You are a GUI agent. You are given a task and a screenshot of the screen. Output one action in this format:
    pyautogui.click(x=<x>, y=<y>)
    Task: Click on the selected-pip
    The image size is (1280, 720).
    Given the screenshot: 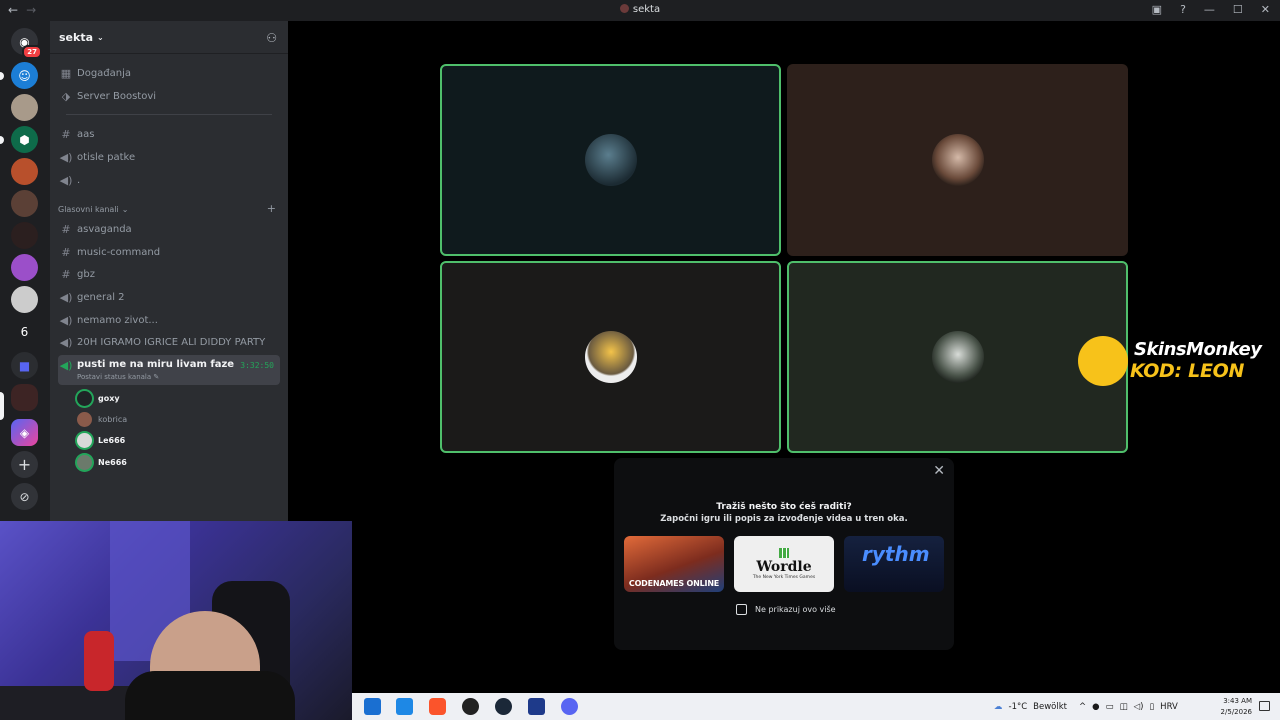 What is the action you would take?
    pyautogui.click(x=2, y=406)
    